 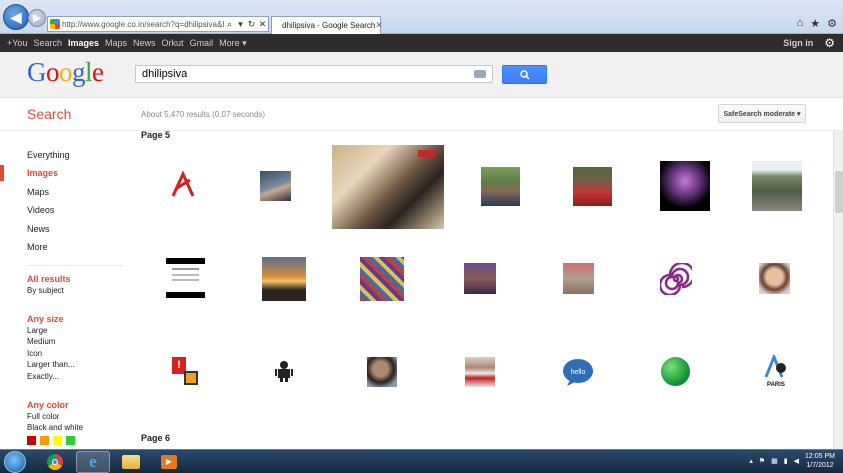 What do you see at coordinates (829, 43) in the screenshot?
I see `settings-gear-icon: ⚙` at bounding box center [829, 43].